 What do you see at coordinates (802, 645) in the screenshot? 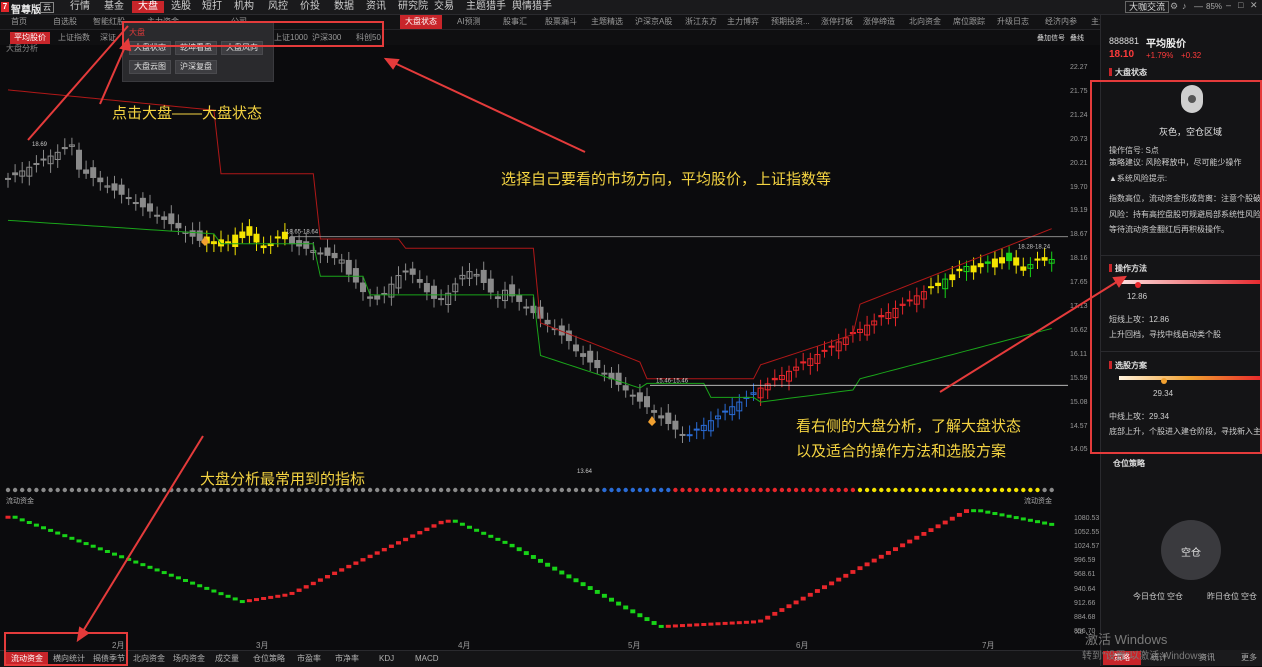
I see `month-label: 6月` at bounding box center [802, 645].